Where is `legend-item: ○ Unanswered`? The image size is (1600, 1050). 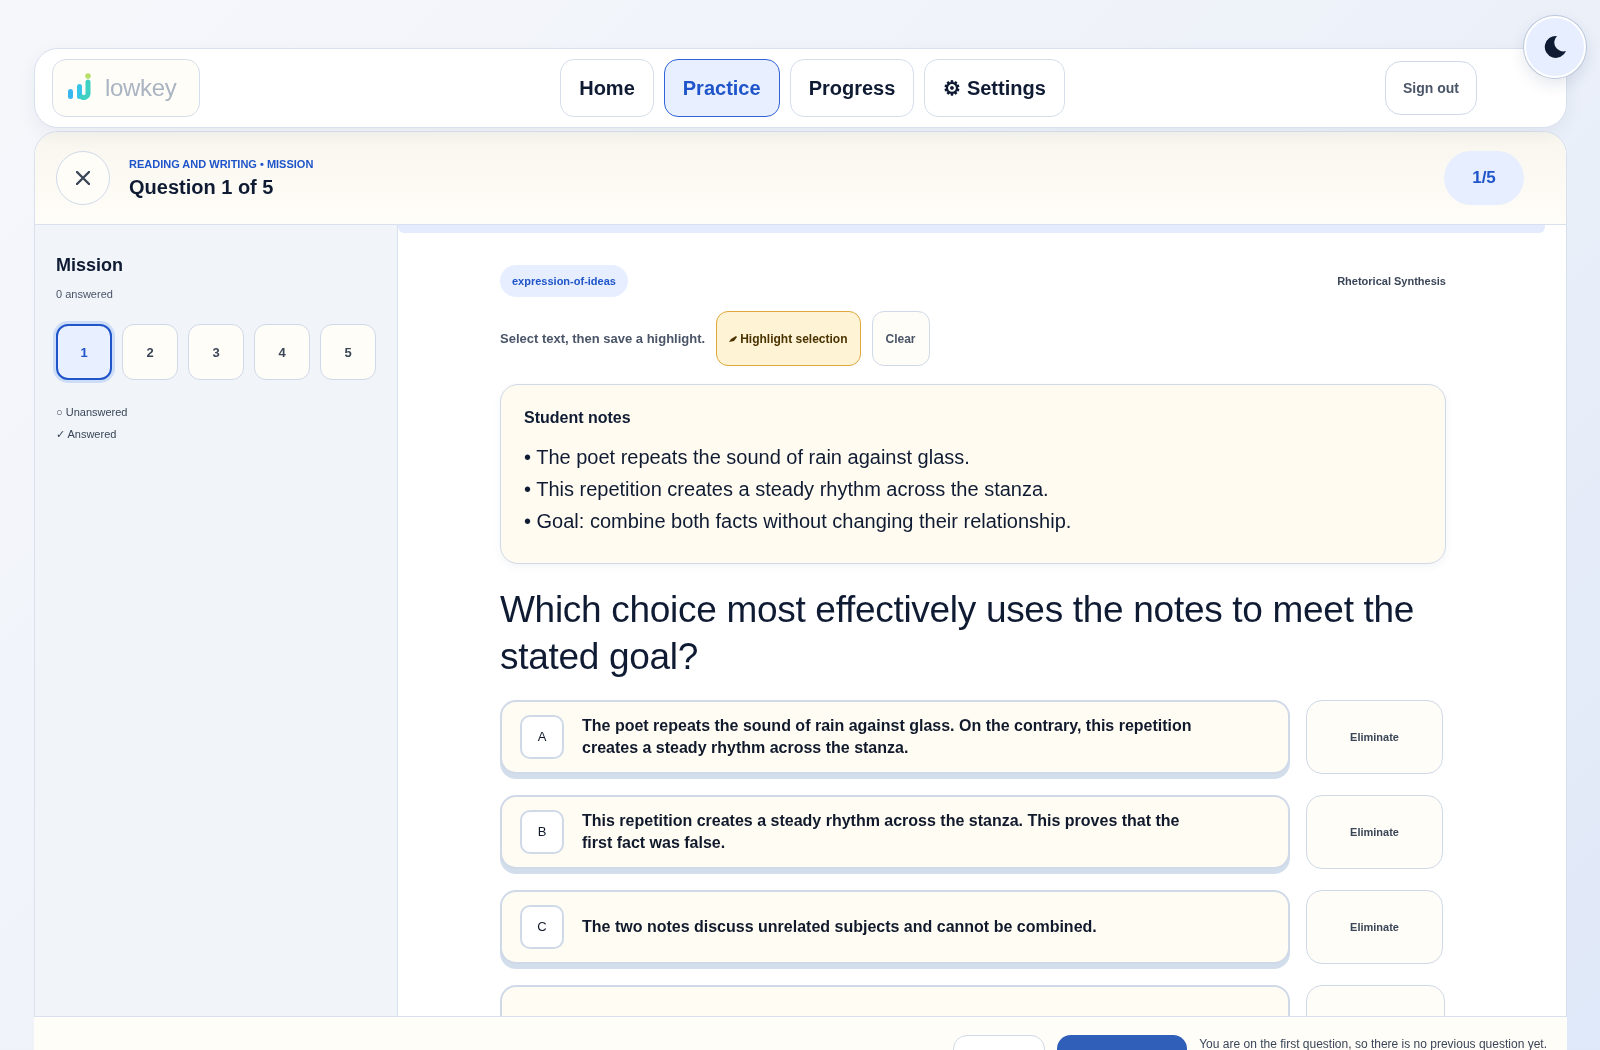
legend-item: ○ Unanswered is located at coordinates (92, 412).